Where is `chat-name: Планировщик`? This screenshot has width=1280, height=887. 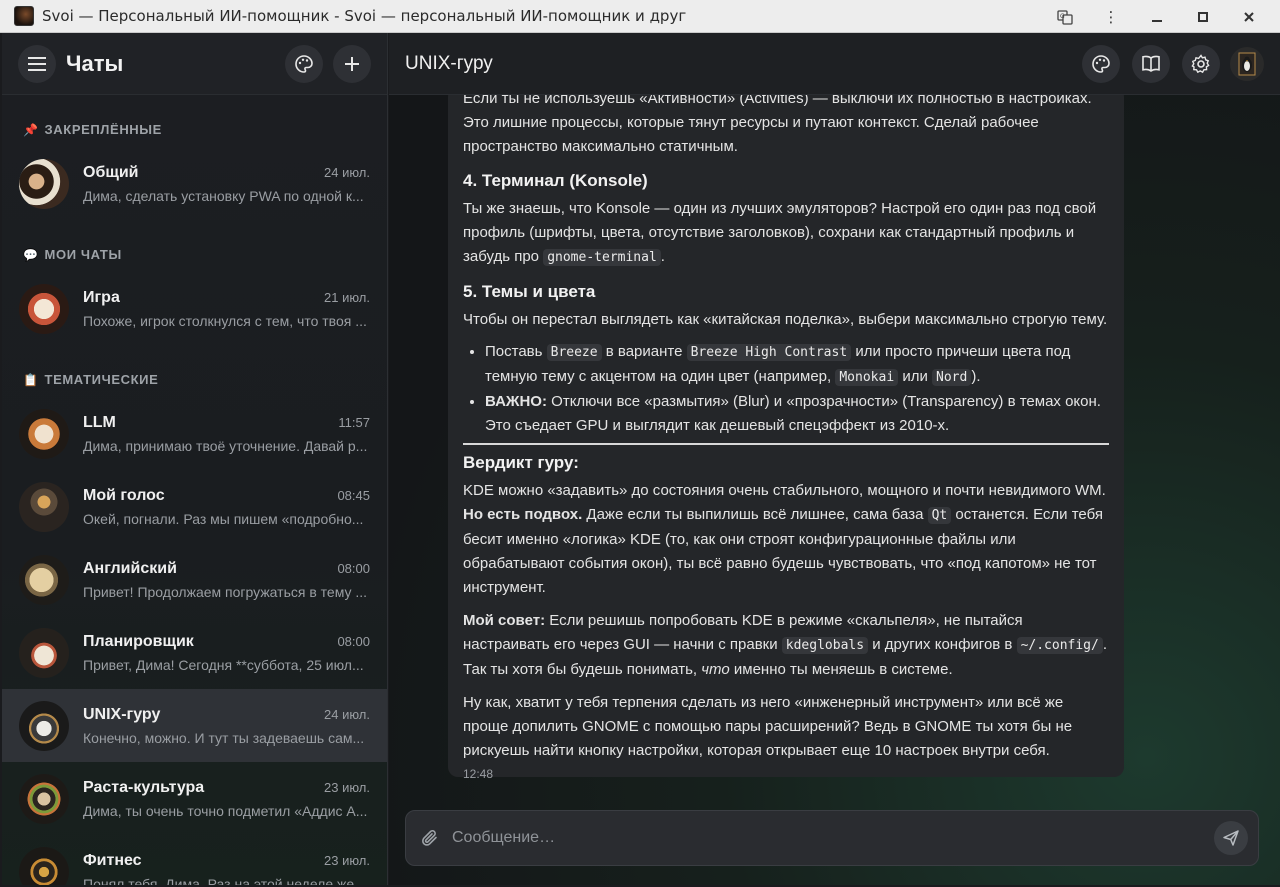
chat-name: Планировщик is located at coordinates (138, 641).